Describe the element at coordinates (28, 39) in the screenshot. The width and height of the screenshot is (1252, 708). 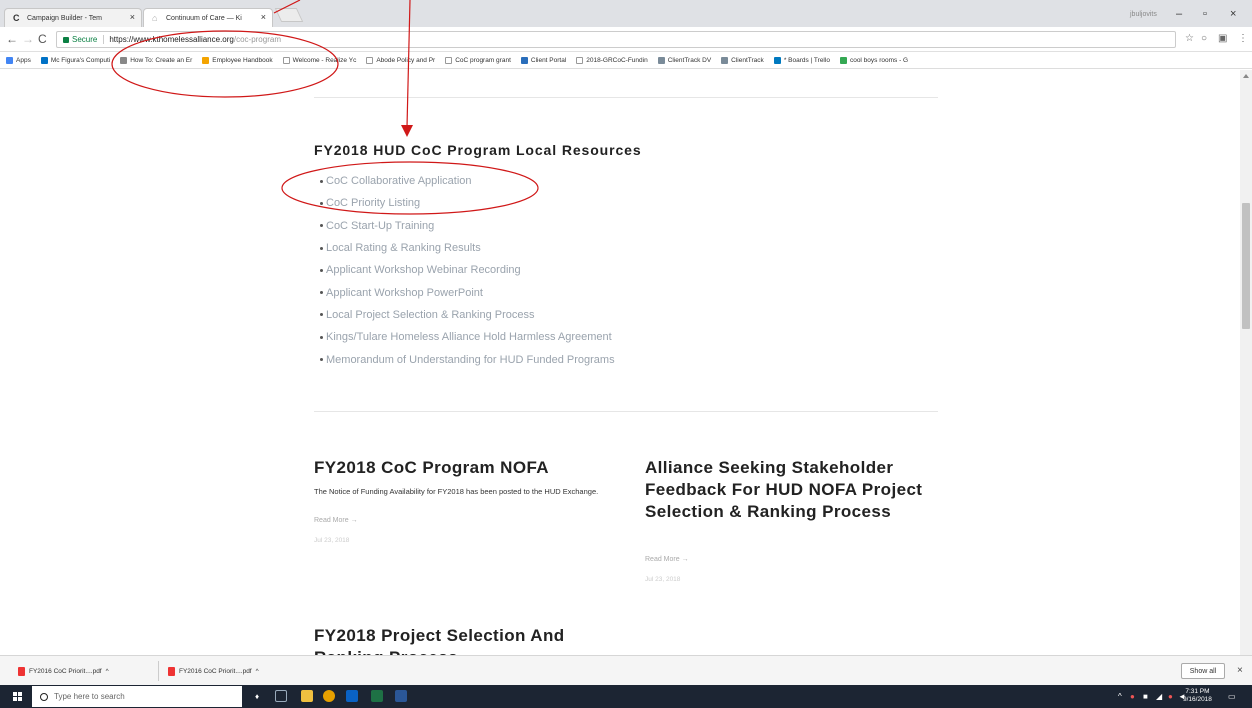
I see `forward-arrow-icon: →` at that location.